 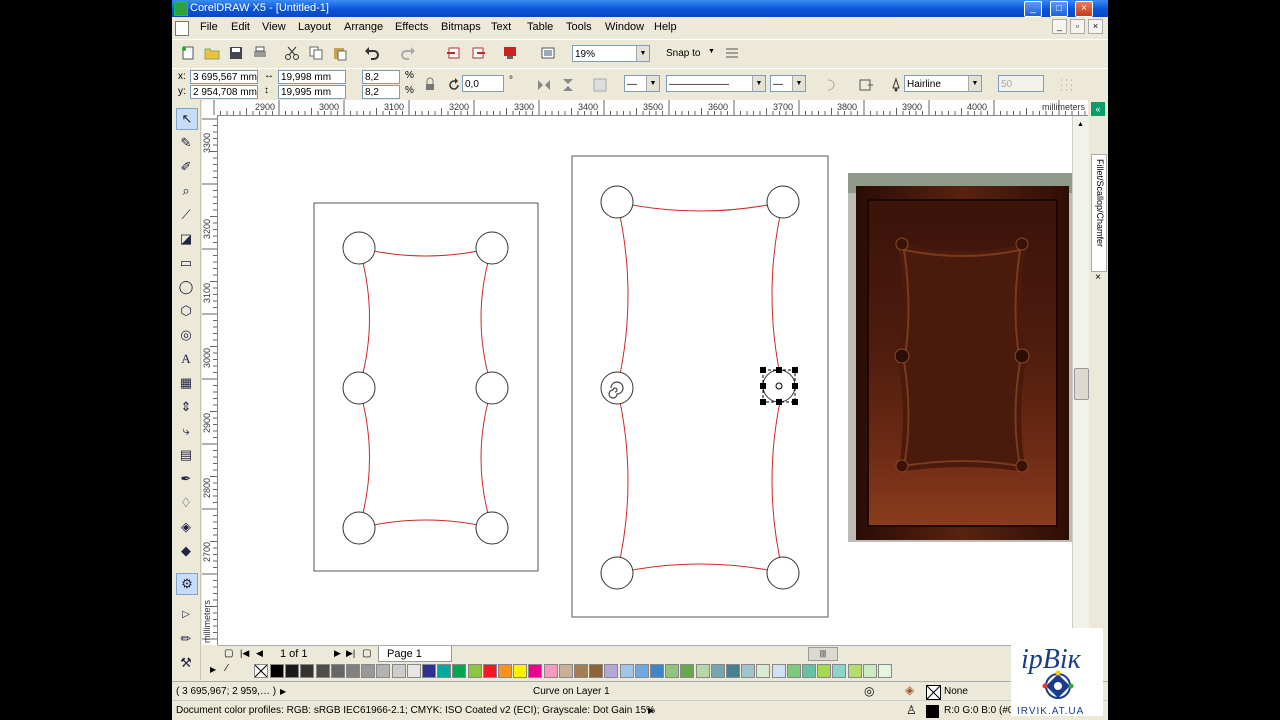 I want to click on y-position-field: 2 954,708 mm, so click(x=224, y=92).